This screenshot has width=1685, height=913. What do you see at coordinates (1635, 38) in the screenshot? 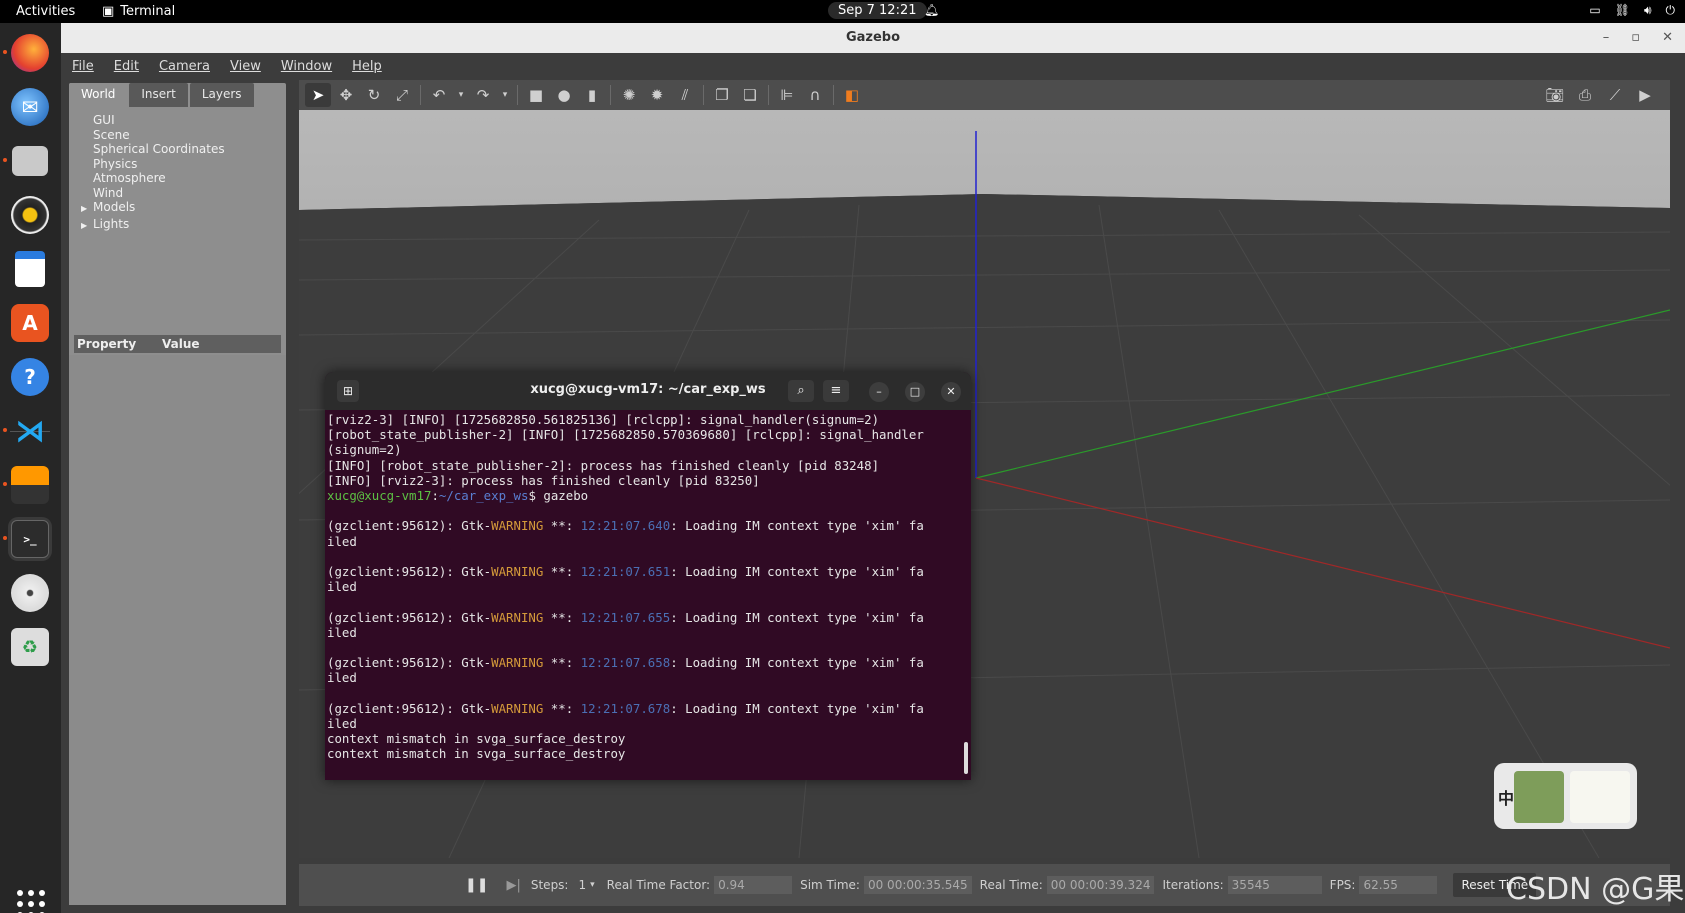
I see `maximize-icon: ▫` at bounding box center [1635, 38].